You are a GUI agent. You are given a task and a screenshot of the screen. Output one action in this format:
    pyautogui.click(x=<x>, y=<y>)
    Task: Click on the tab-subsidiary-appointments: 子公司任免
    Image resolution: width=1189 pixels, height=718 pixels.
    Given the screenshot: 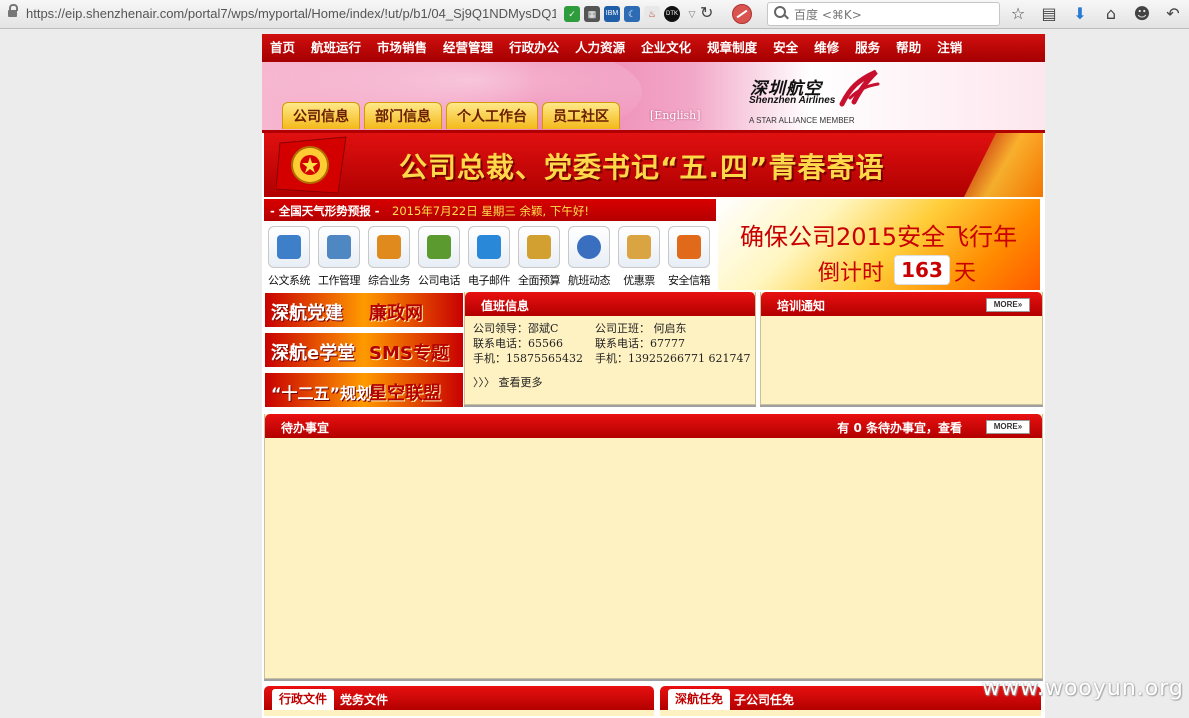 What is the action you would take?
    pyautogui.click(x=764, y=699)
    